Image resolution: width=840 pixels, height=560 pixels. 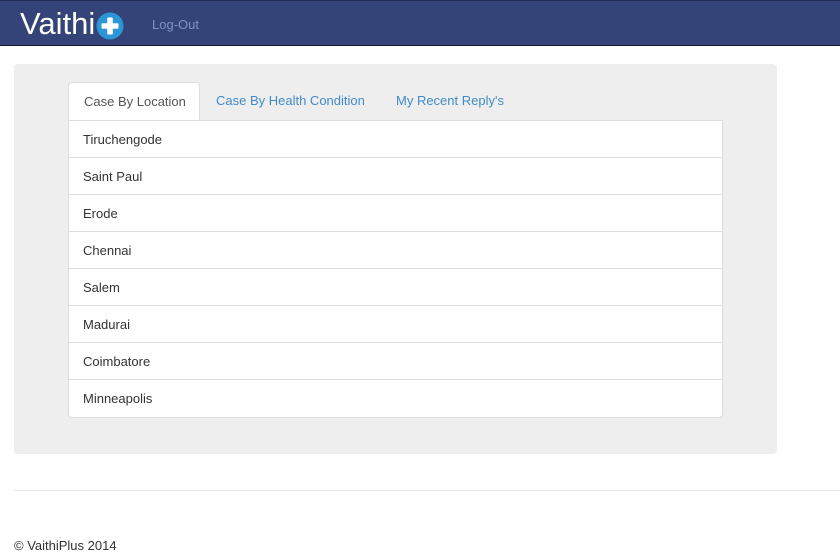 I want to click on location-item-salem: Salem, so click(x=395, y=287).